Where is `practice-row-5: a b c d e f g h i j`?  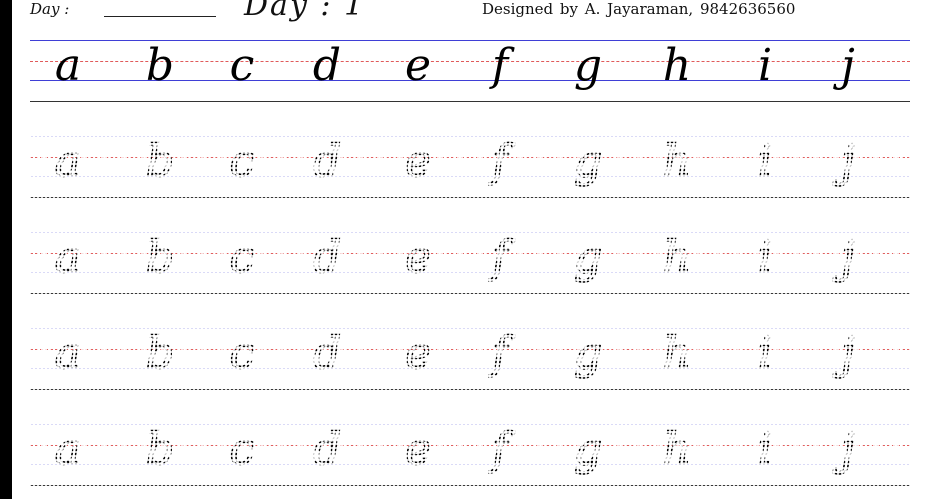 practice-row-5: a b c d e f g h i j is located at coordinates (470, 454).